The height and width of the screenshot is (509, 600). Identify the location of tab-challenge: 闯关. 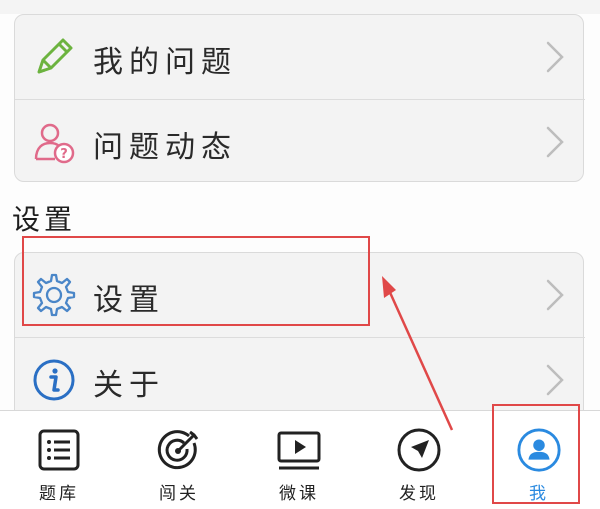
(179, 460).